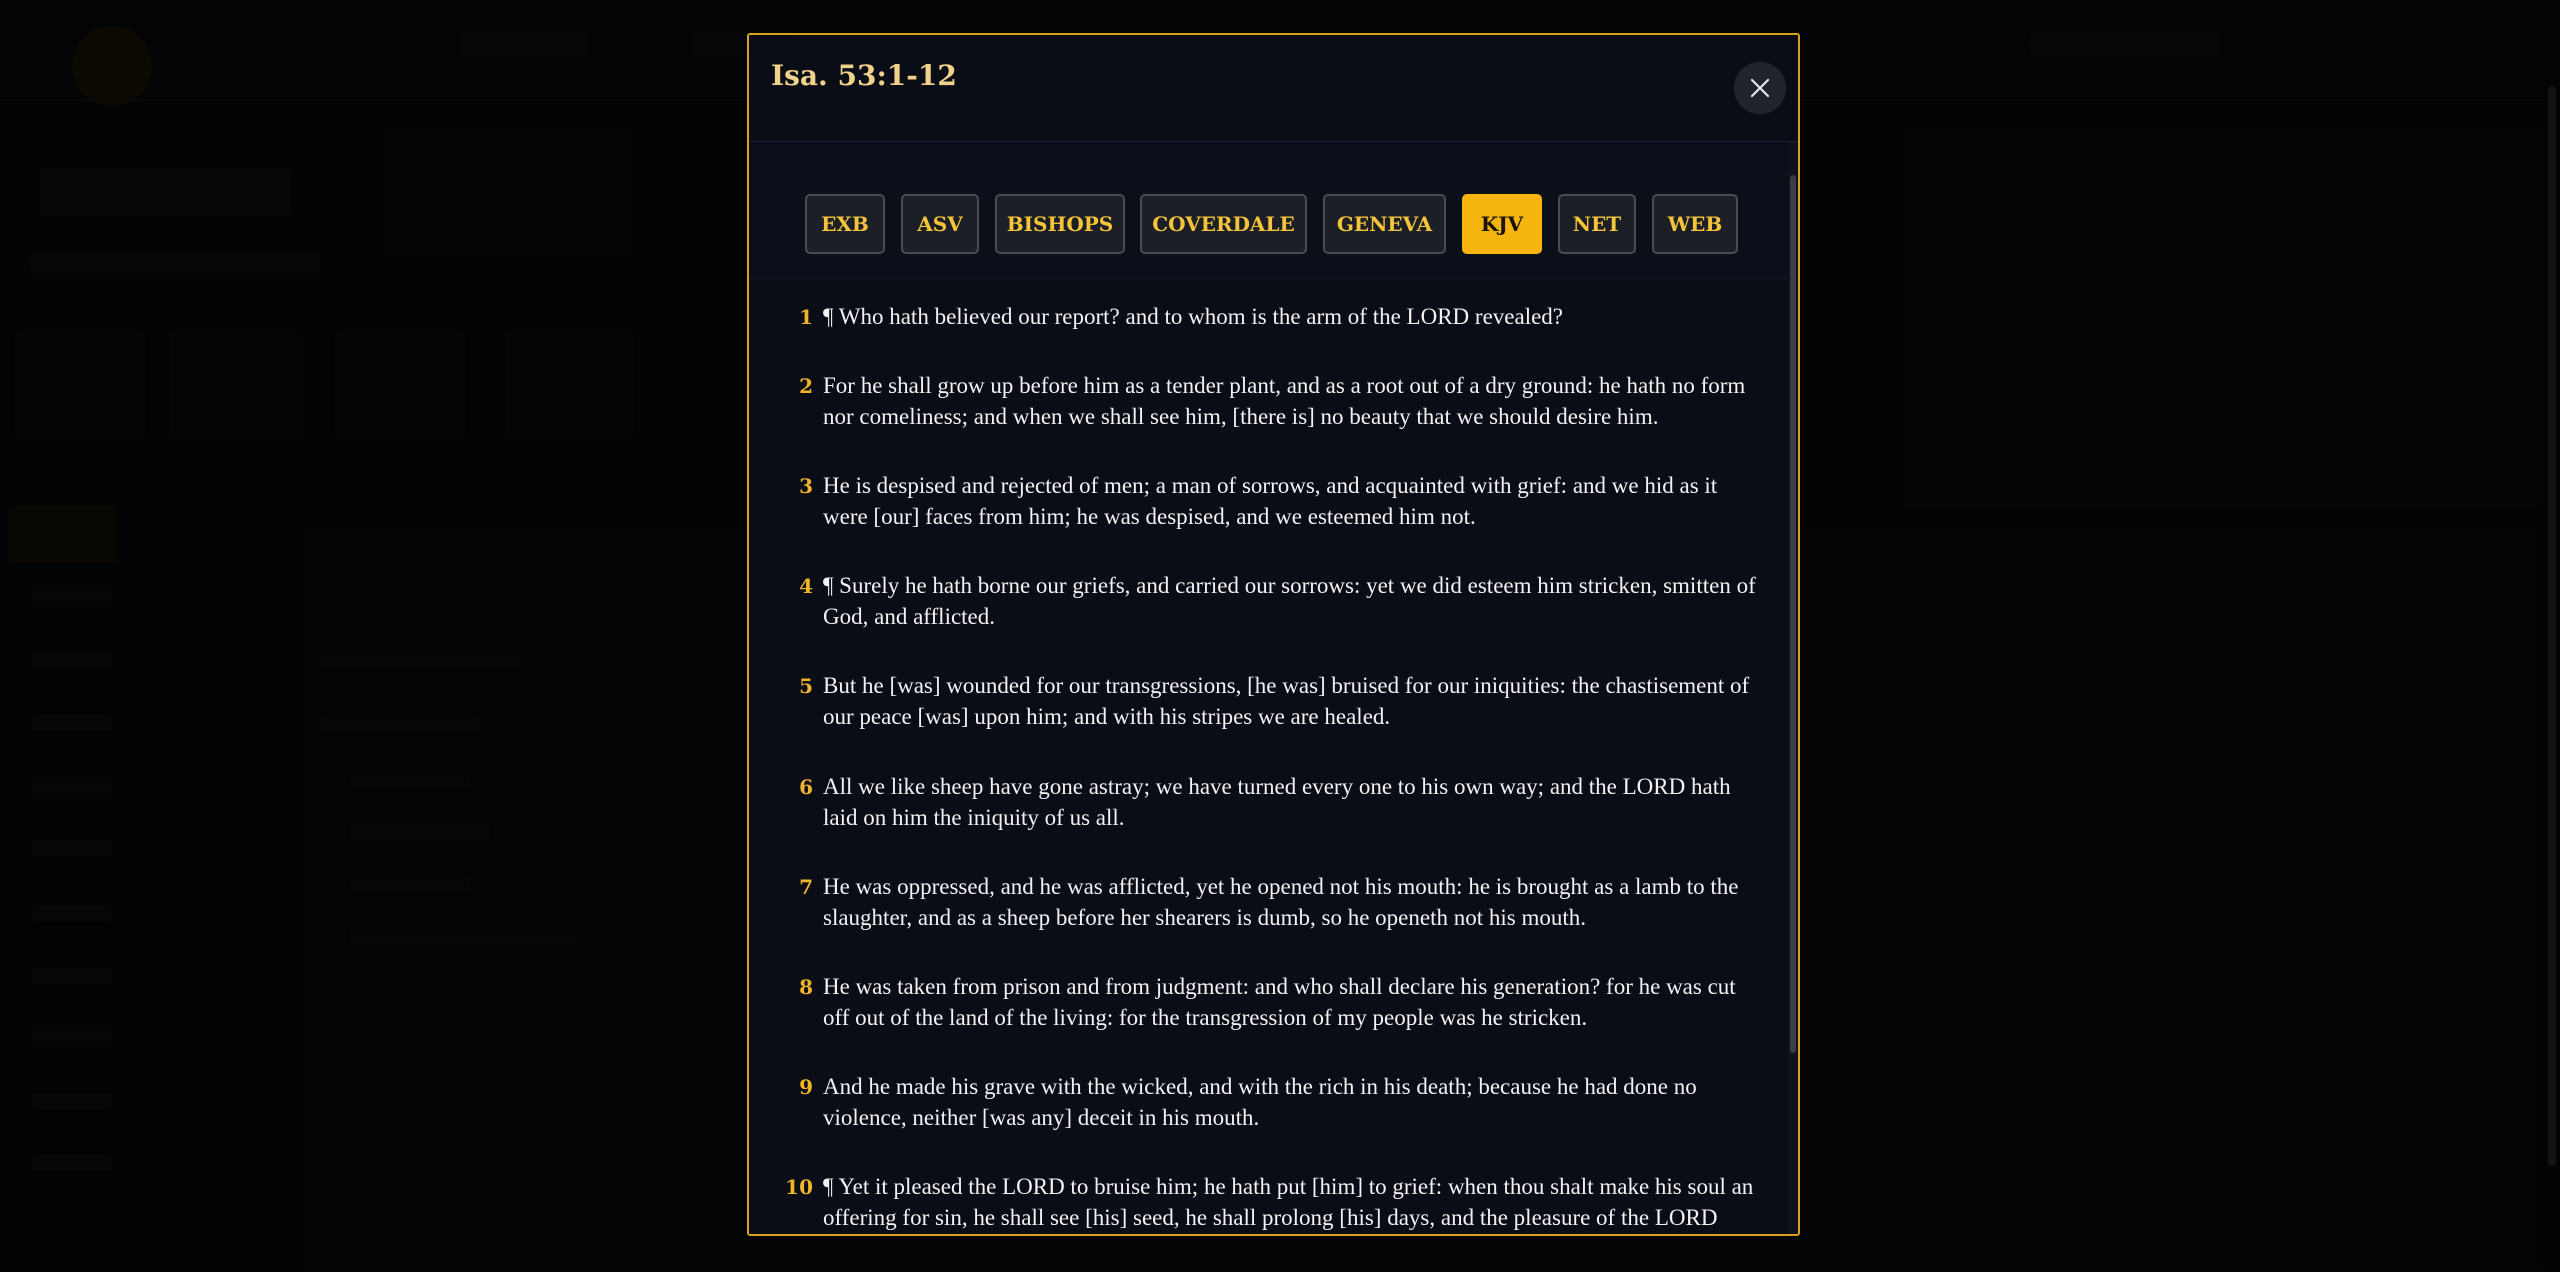 Image resolution: width=2560 pixels, height=1272 pixels. What do you see at coordinates (1502, 224) in the screenshot?
I see `version-button-kjv: KJV` at bounding box center [1502, 224].